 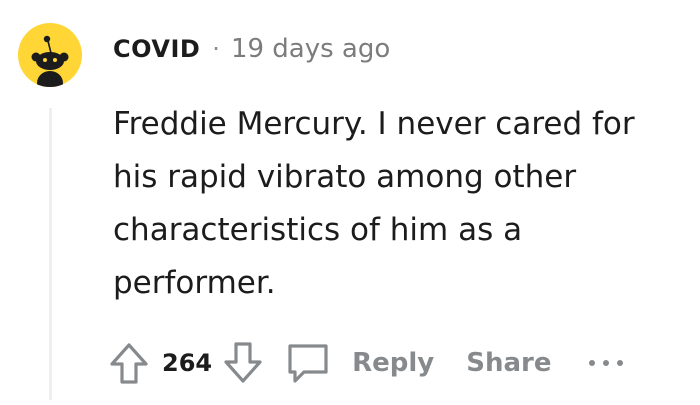 I want to click on reply-button: Reply, so click(x=393, y=363).